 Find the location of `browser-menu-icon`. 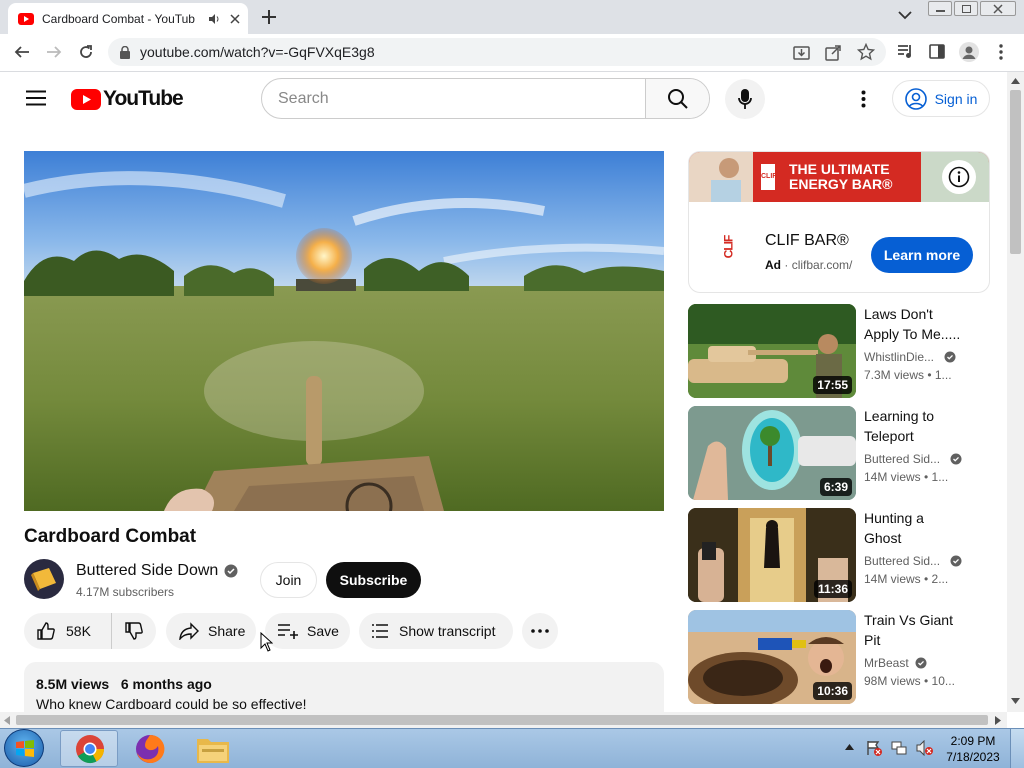

browser-menu-icon is located at coordinates (1001, 52).